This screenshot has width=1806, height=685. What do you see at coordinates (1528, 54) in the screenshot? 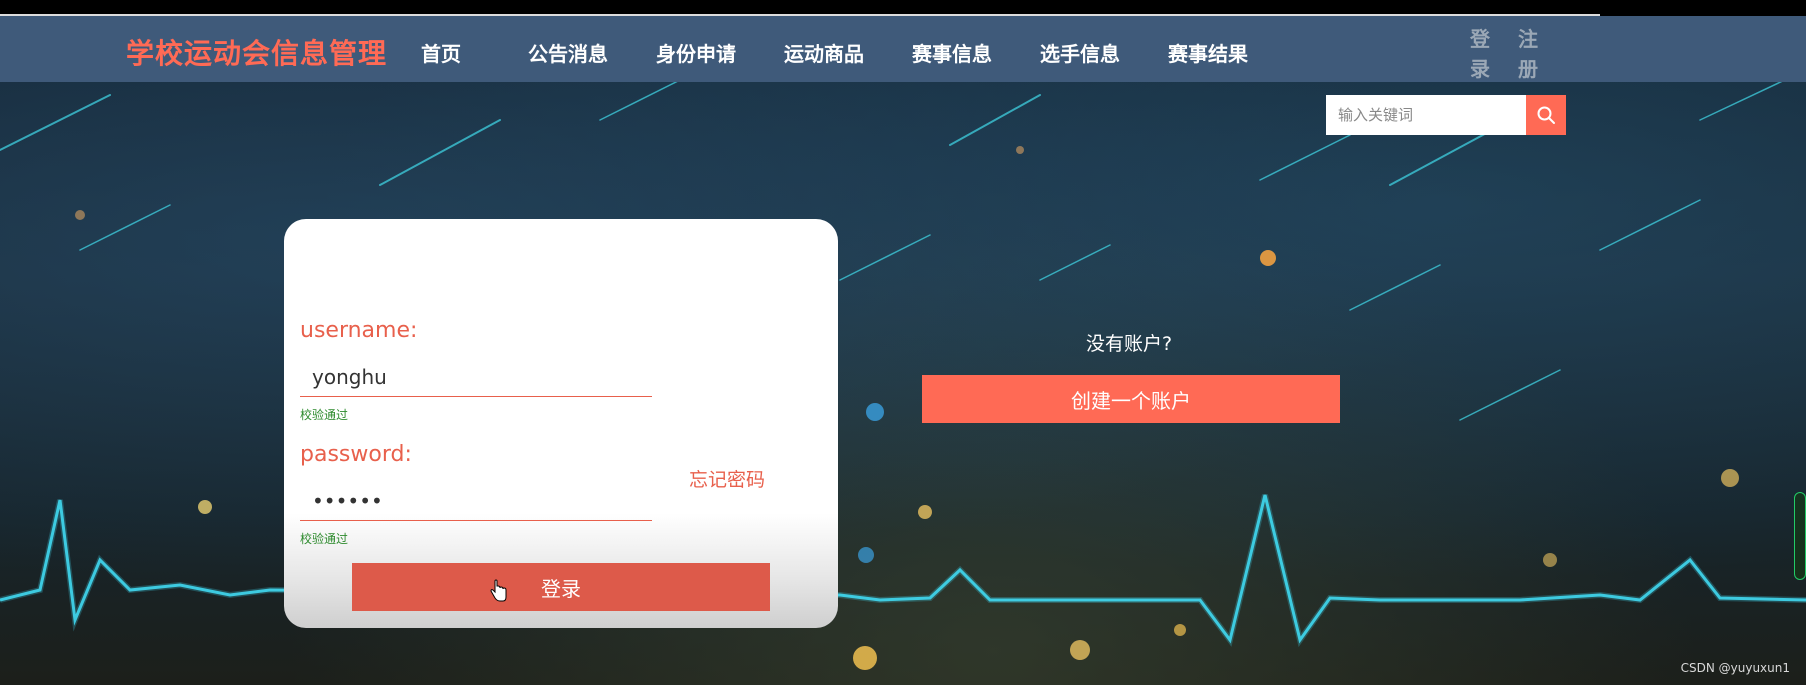
I see `register-link: 注 册` at bounding box center [1528, 54].